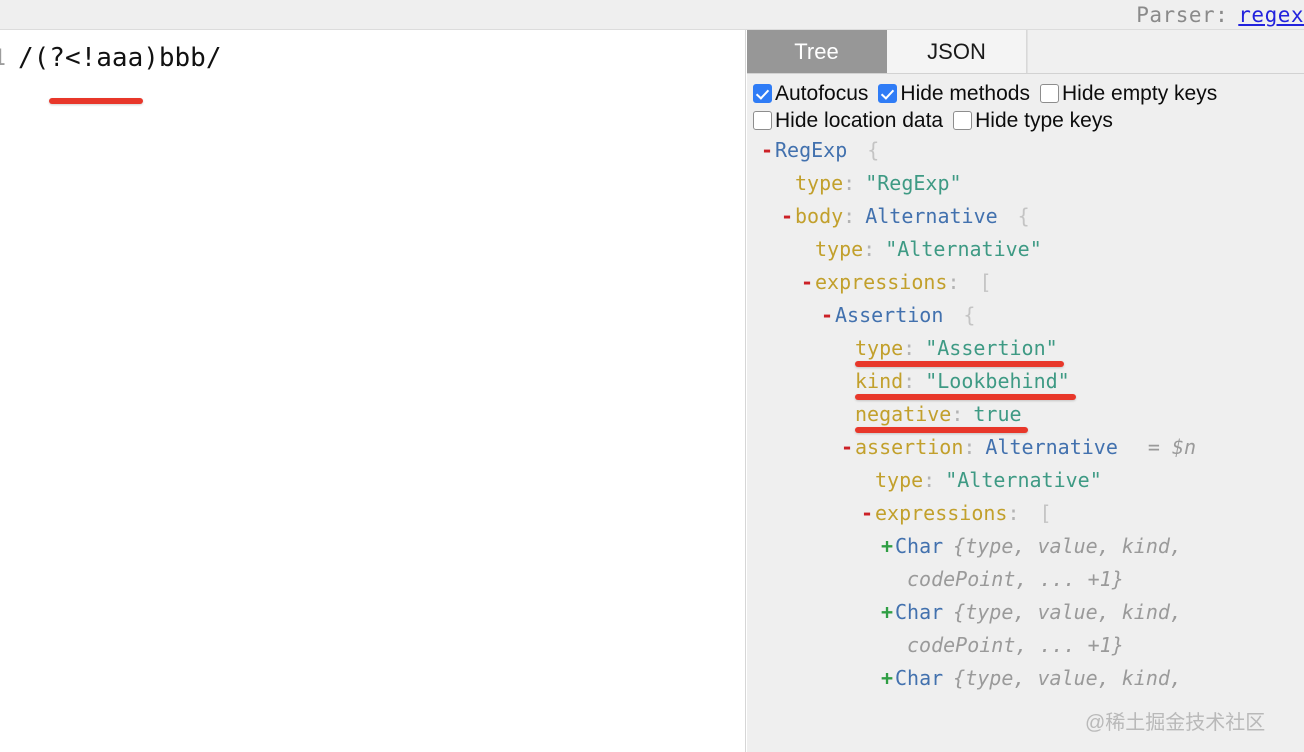 The width and height of the screenshot is (1304, 752). I want to click on tree-node-key: kind, so click(879, 381).